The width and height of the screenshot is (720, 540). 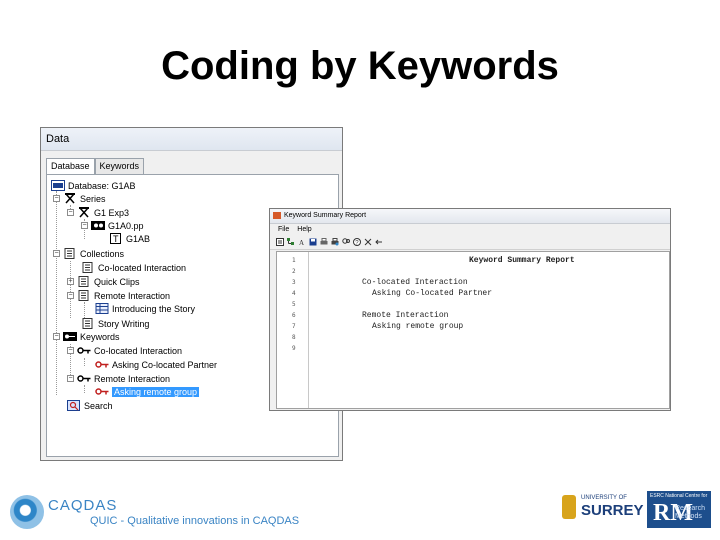 What do you see at coordinates (405, 315) in the screenshot?
I see `report-line-keyword-group: Remote Interaction` at bounding box center [405, 315].